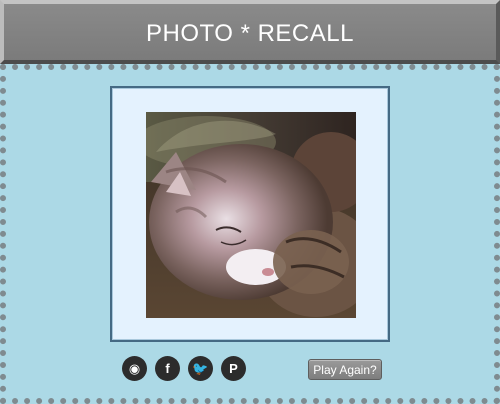 This screenshot has width=500, height=404. I want to click on app-title: PHOTO * RECALL, so click(250, 33).